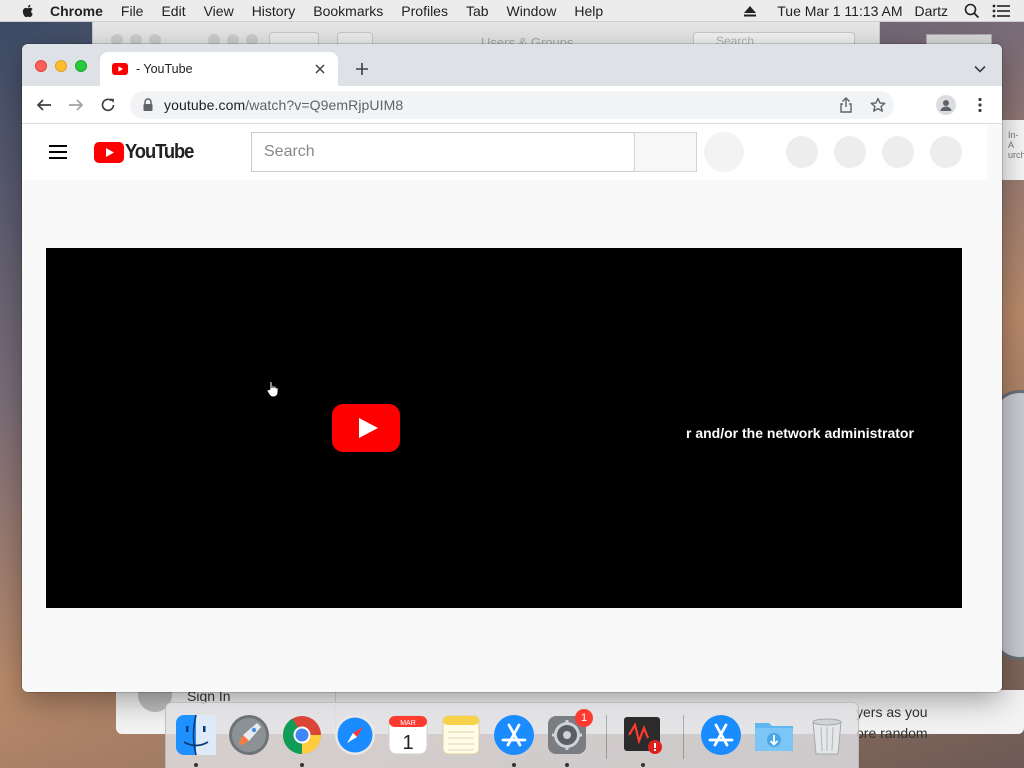 The image size is (1024, 768). Describe the element at coordinates (878, 105) in the screenshot. I see `bookmark-star-icon` at that location.